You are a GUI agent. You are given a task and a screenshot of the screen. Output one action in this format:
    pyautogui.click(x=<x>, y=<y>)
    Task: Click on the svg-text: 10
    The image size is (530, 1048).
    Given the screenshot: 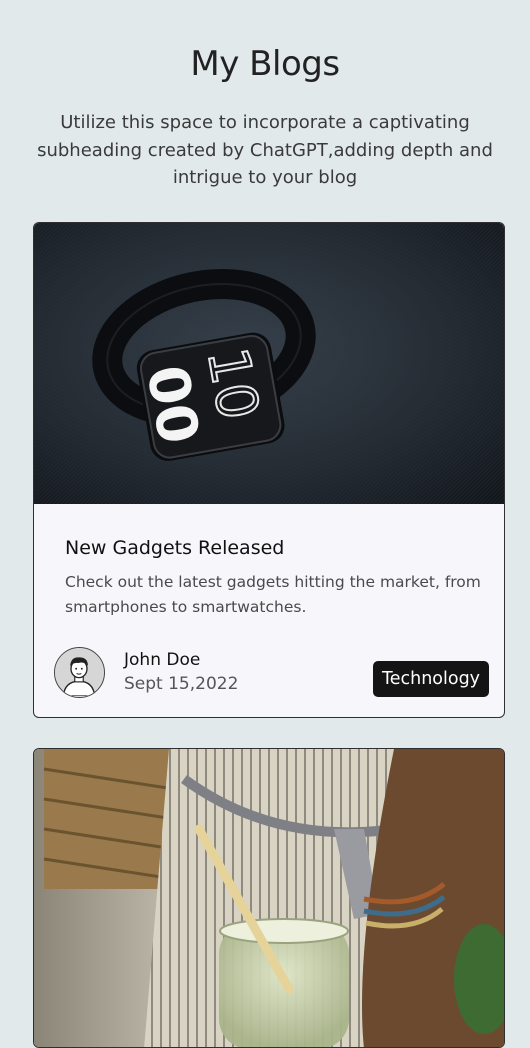 What is the action you would take?
    pyautogui.click(x=232, y=383)
    